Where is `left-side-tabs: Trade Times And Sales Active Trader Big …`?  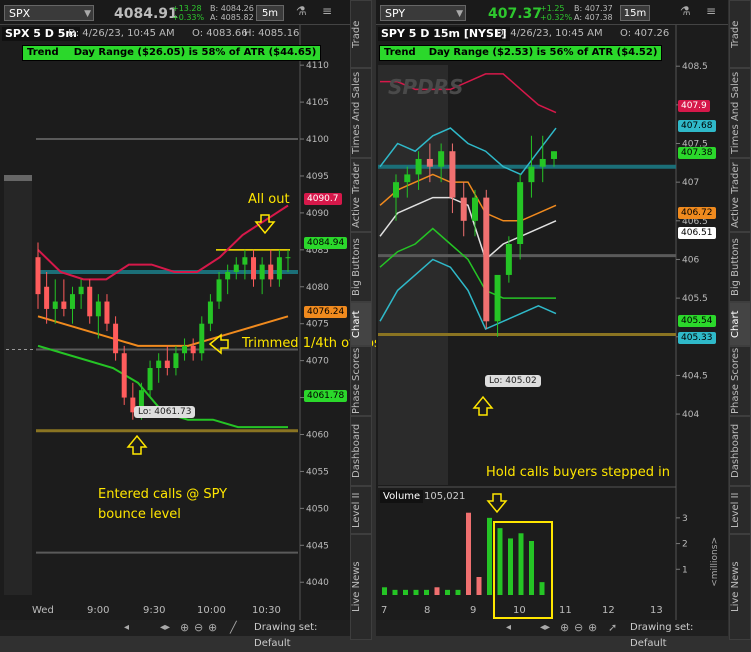 left-side-tabs: Trade Times And Sales Active Trader Big … is located at coordinates (361, 320).